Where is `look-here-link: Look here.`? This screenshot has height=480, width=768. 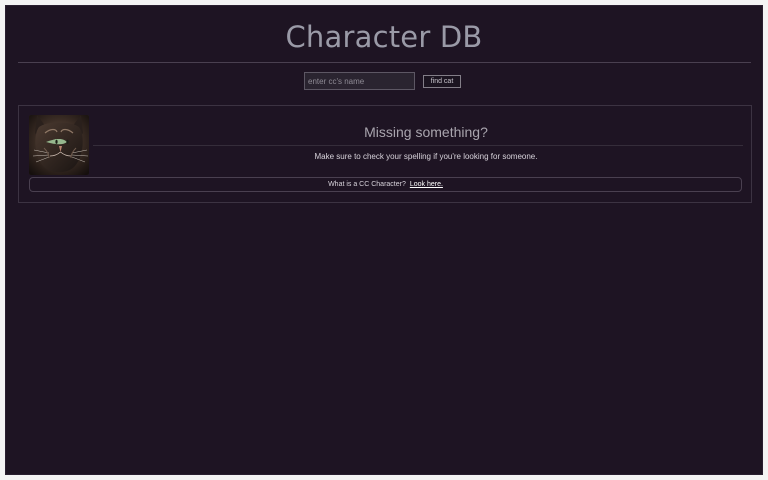
look-here-link: Look here. is located at coordinates (426, 184).